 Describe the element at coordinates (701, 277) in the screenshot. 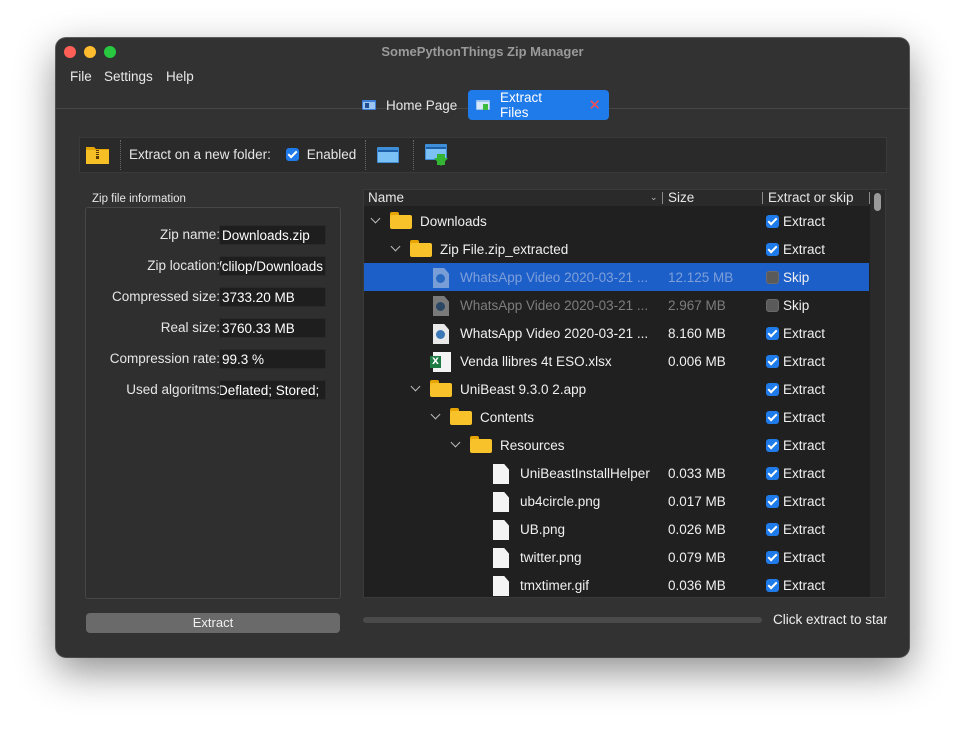

I see `tree-row-size: 12.125 MB` at that location.